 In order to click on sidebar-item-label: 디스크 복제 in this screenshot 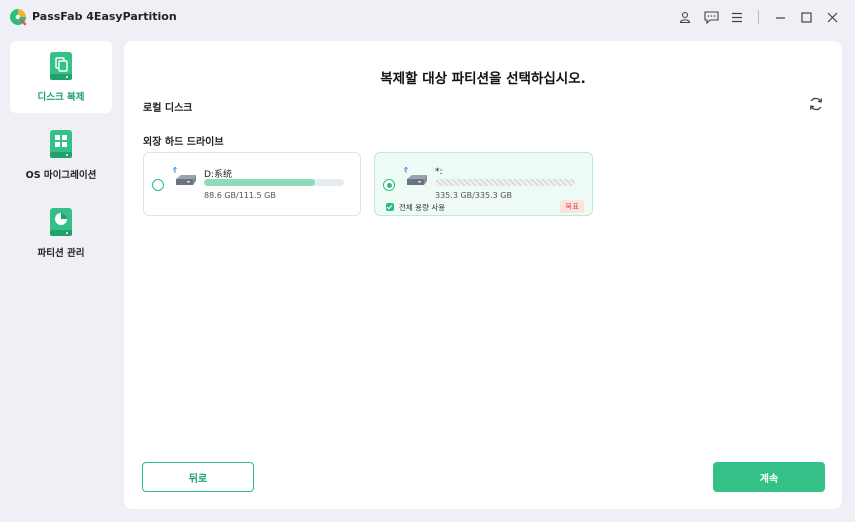, I will do `click(61, 97)`.